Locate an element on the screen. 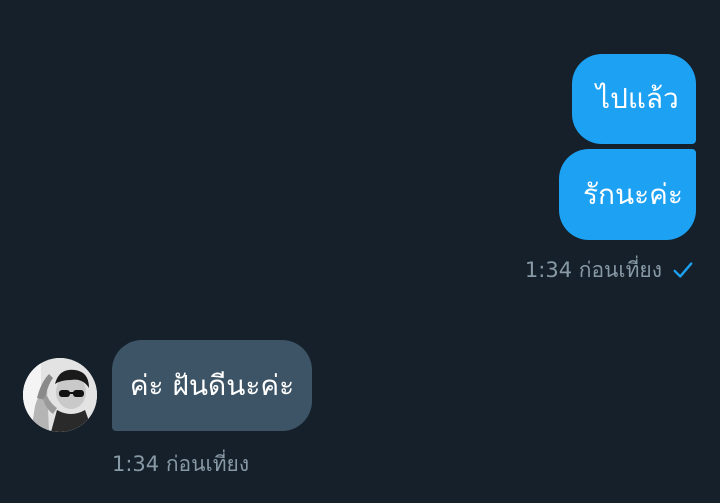  outgoing-message-meta: 1:34 ก่อนเที่ยง is located at coordinates (609, 270).